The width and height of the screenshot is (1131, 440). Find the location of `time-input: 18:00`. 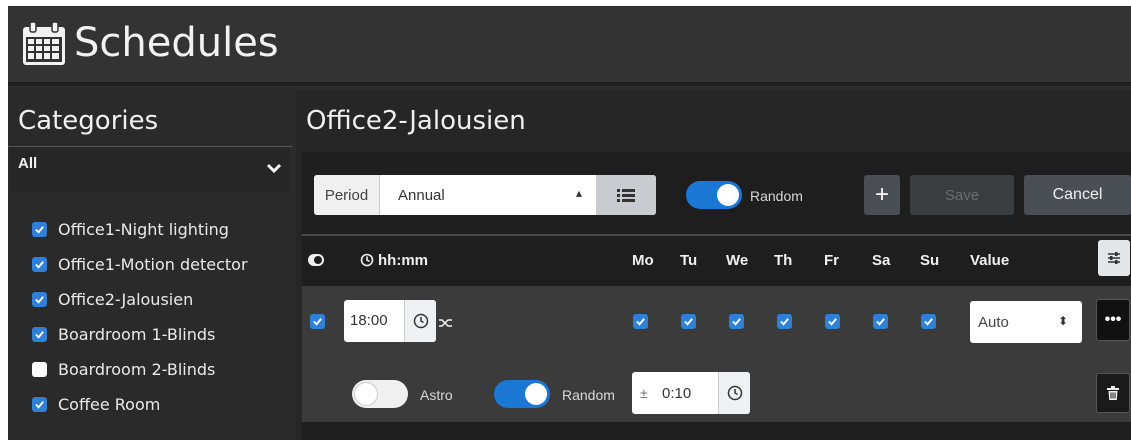

time-input: 18:00 is located at coordinates (390, 321).